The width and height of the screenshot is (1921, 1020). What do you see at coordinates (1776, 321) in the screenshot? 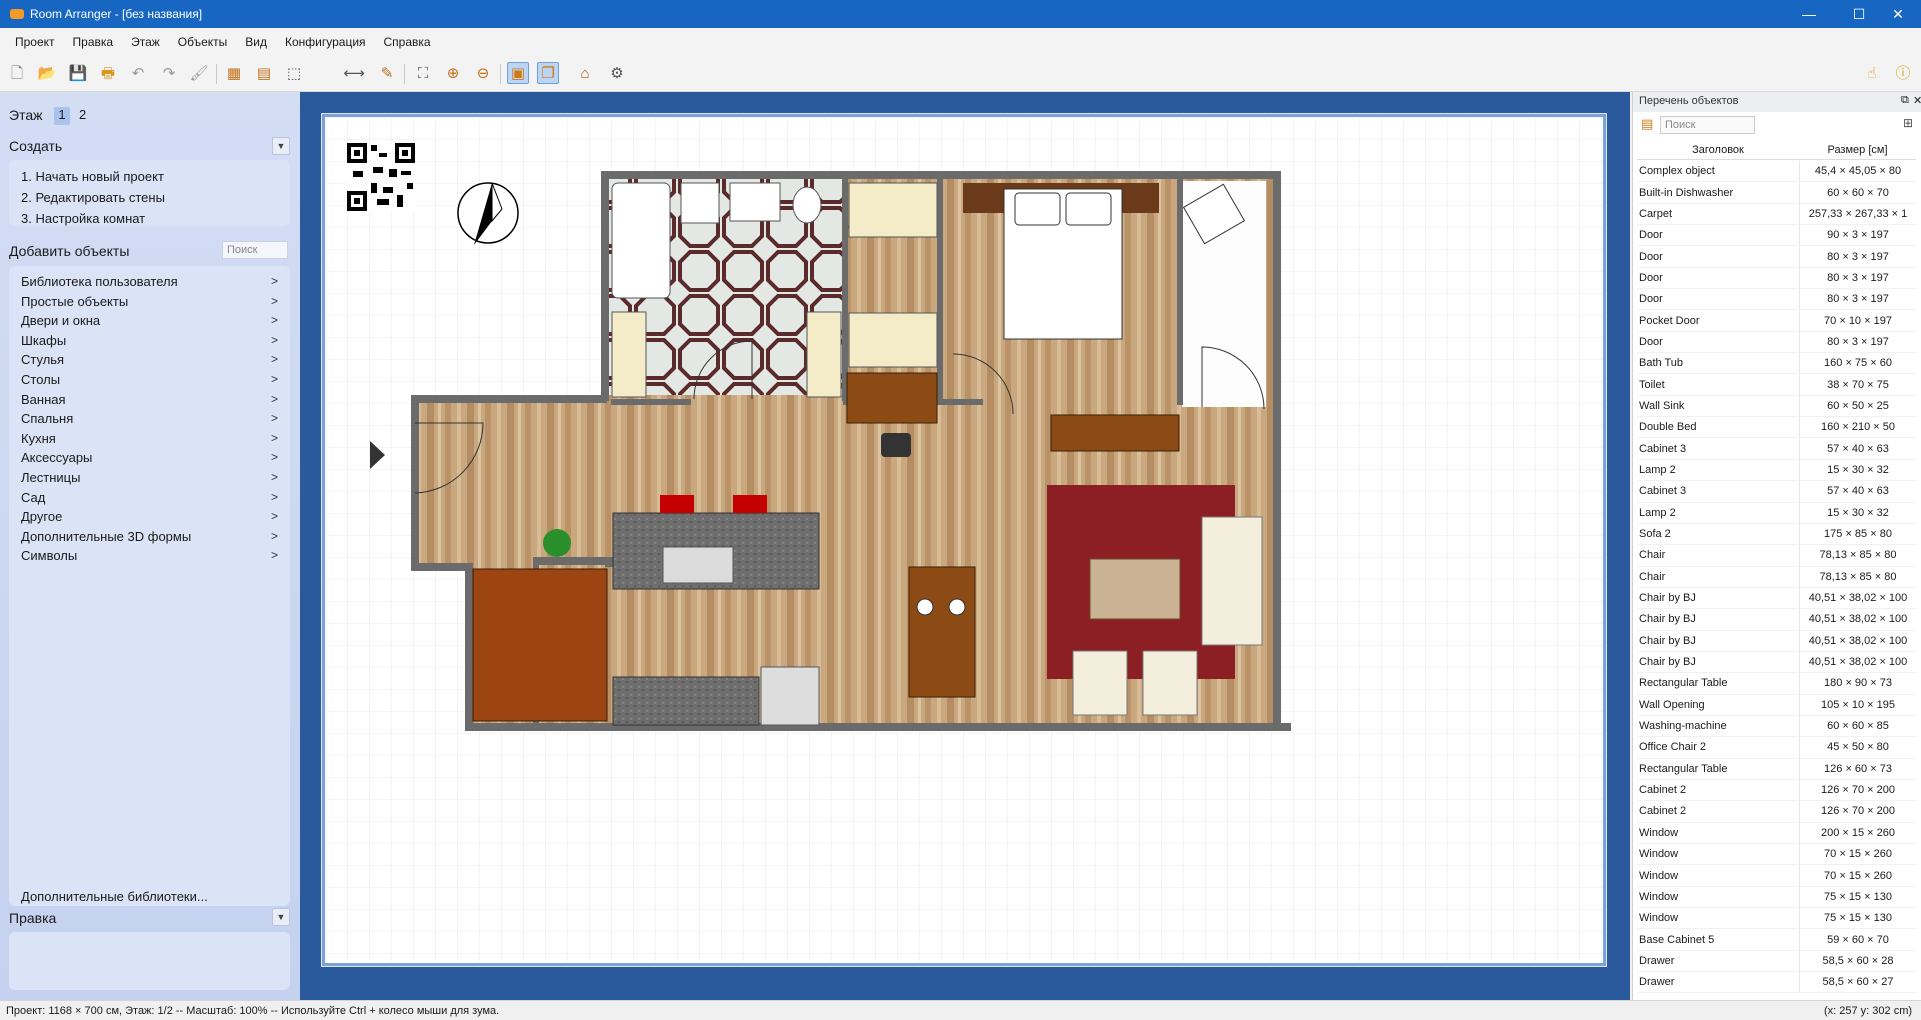
I see `table-row: Pocket Door 70 × 10 × 197` at bounding box center [1776, 321].